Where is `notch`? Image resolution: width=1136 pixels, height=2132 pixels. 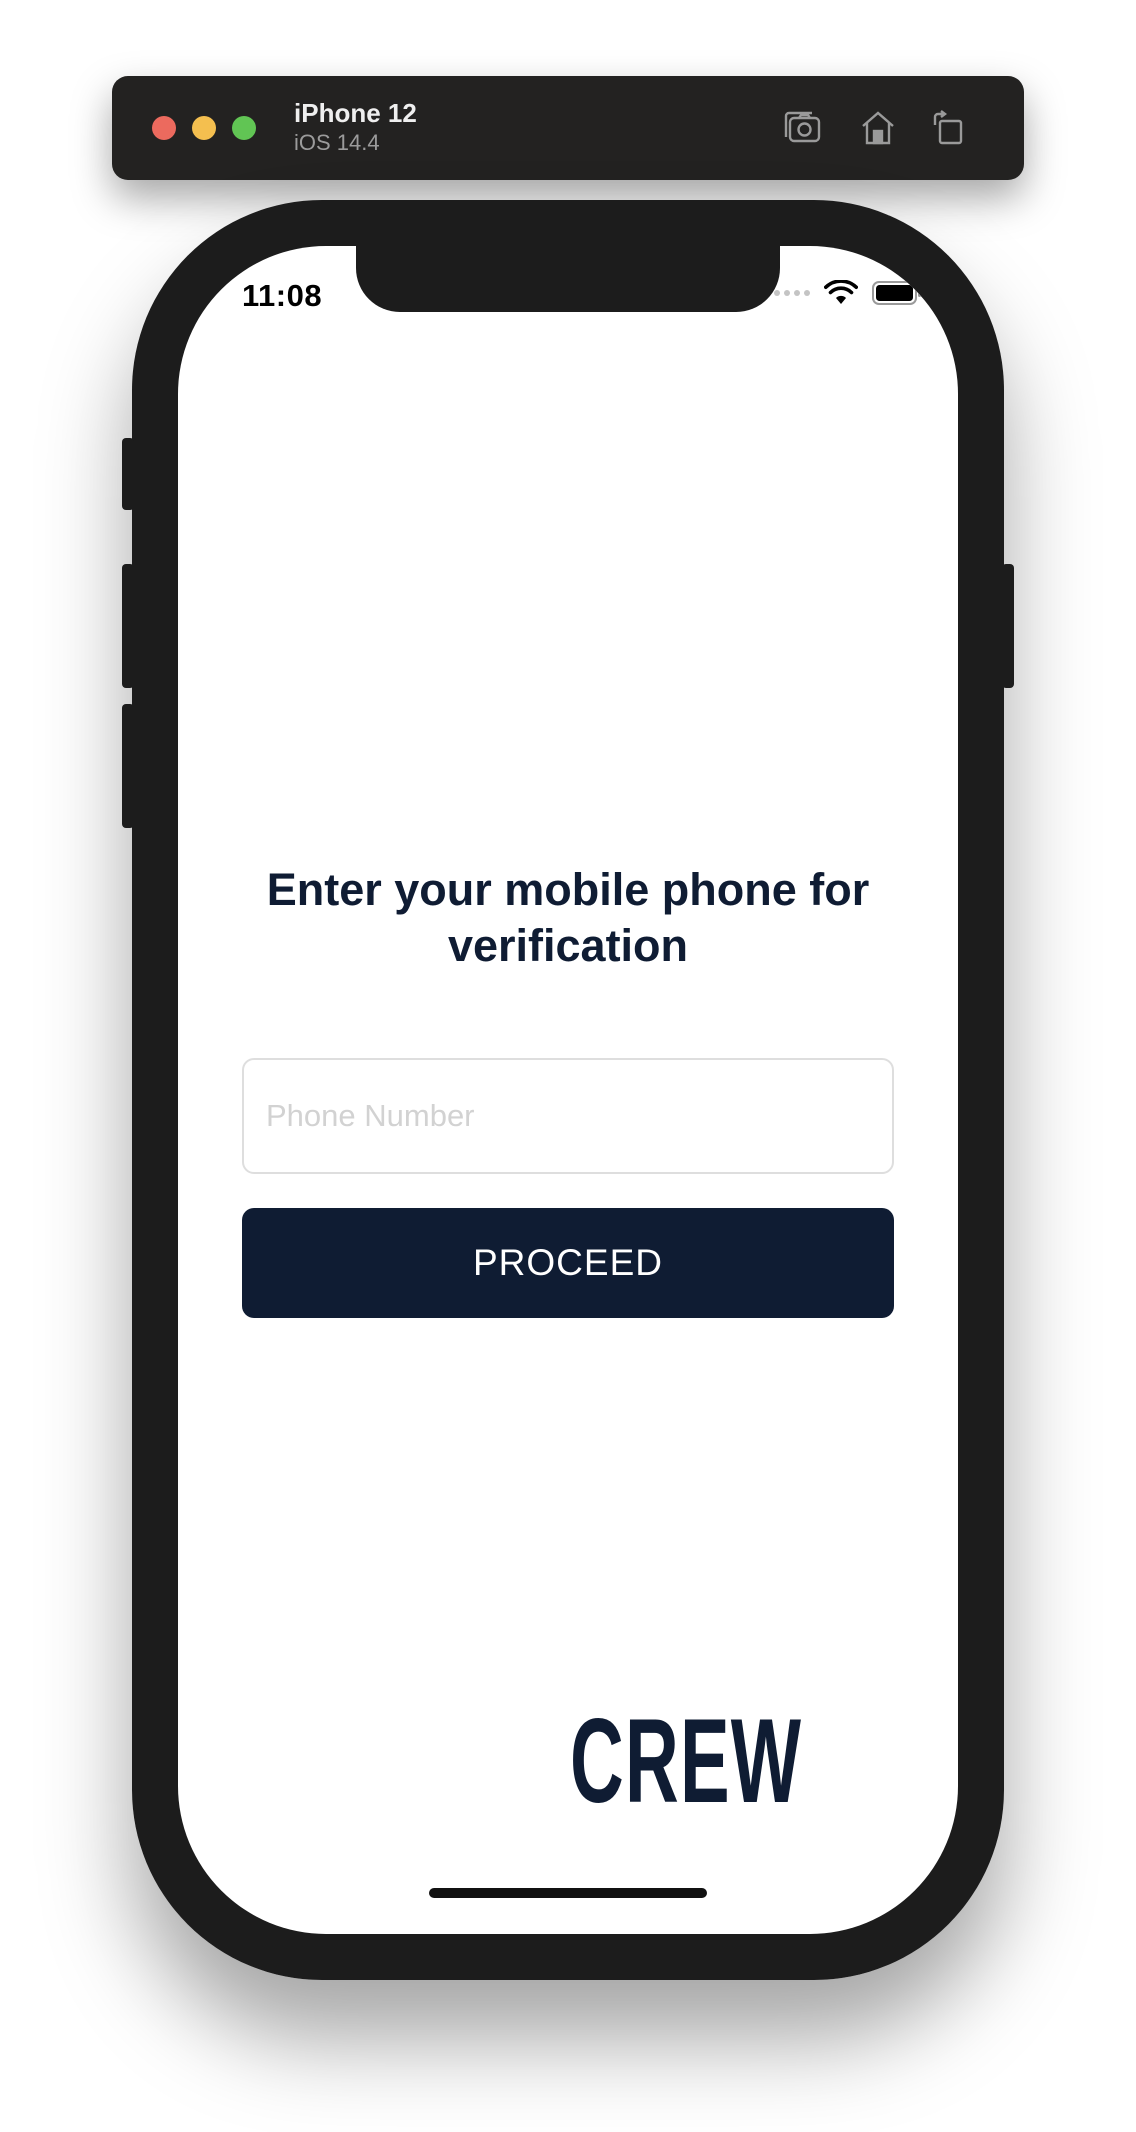
notch is located at coordinates (568, 279).